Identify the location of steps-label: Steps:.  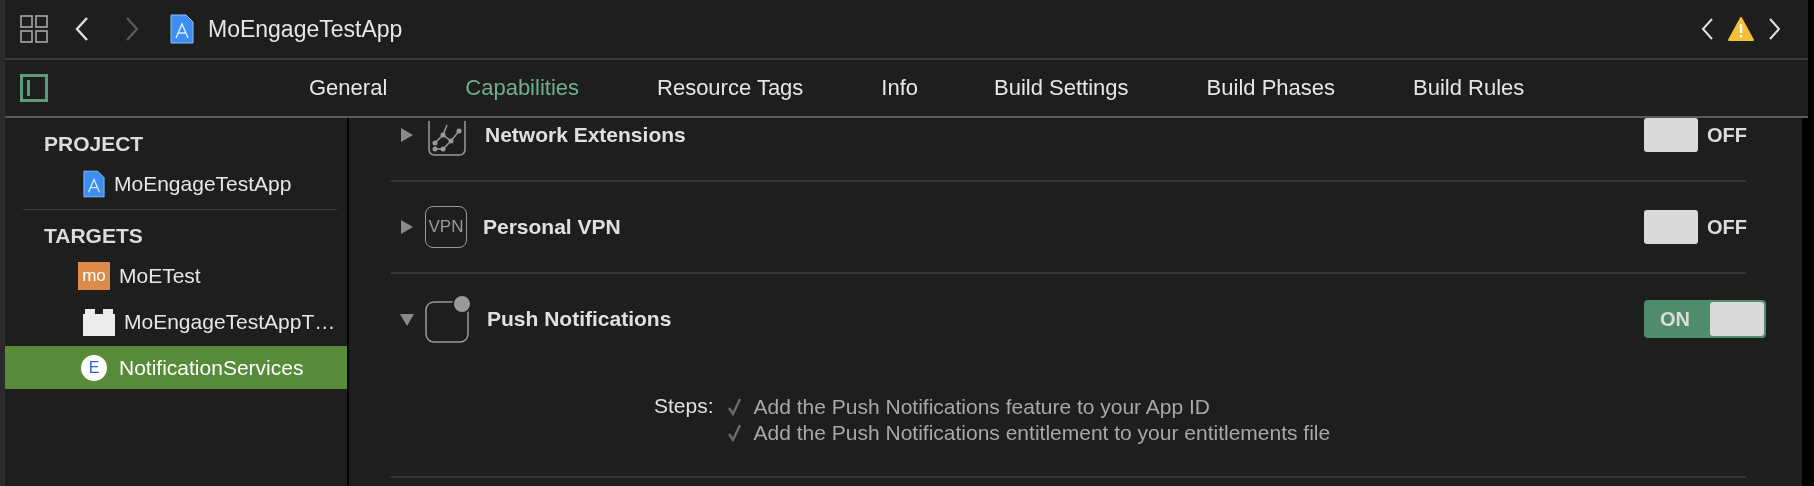
(684, 406).